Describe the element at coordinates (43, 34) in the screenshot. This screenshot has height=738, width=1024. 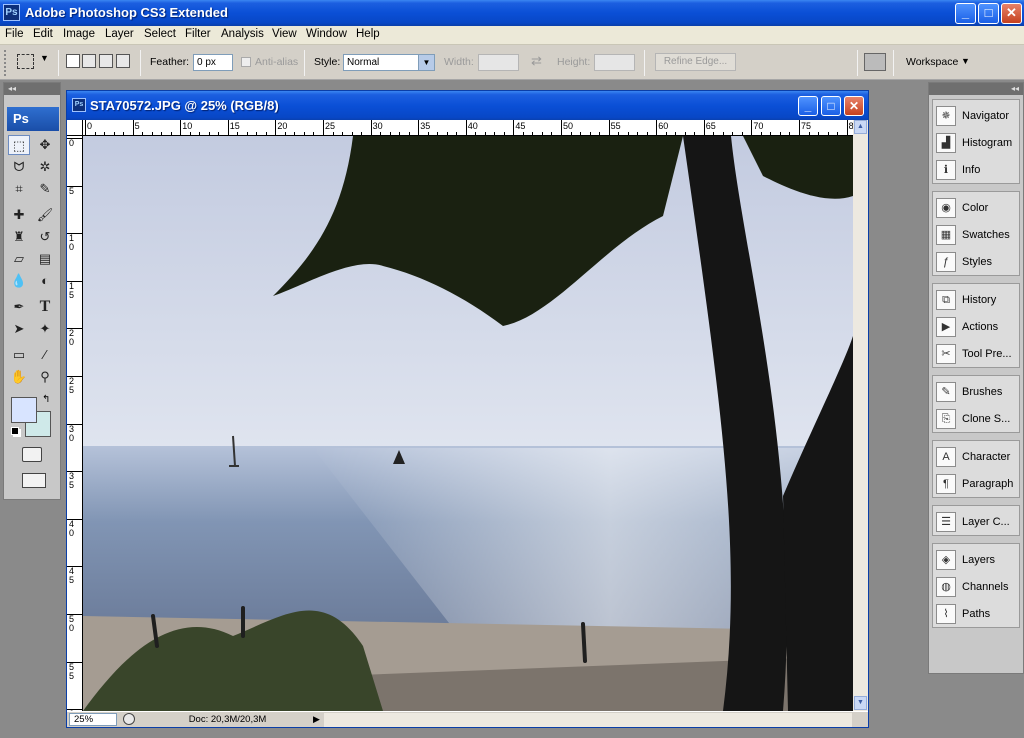
I see `menu-edit: Edit` at that location.